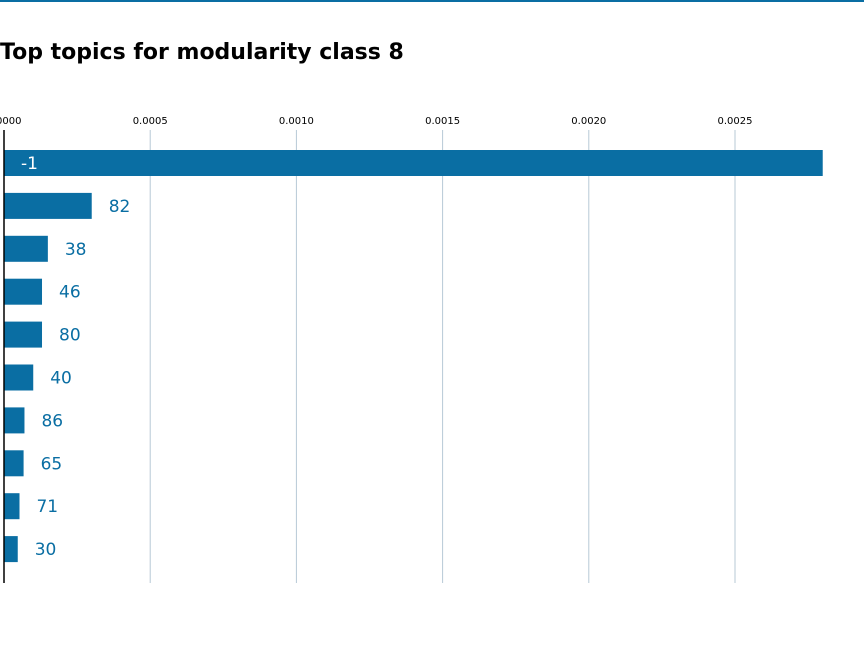 The width and height of the screenshot is (864, 648). Describe the element at coordinates (376, 121) in the screenshot. I see `x-tick-labels: 0.0000 0.0005 0.0010 0.0015 0.0020 0.0025` at that location.